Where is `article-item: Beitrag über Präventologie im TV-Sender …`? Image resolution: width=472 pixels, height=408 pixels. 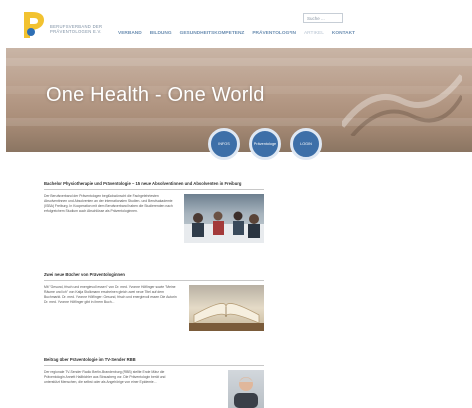
article-item: Beitrag über Präventologie im TV-Sender … is located at coordinates (154, 382).